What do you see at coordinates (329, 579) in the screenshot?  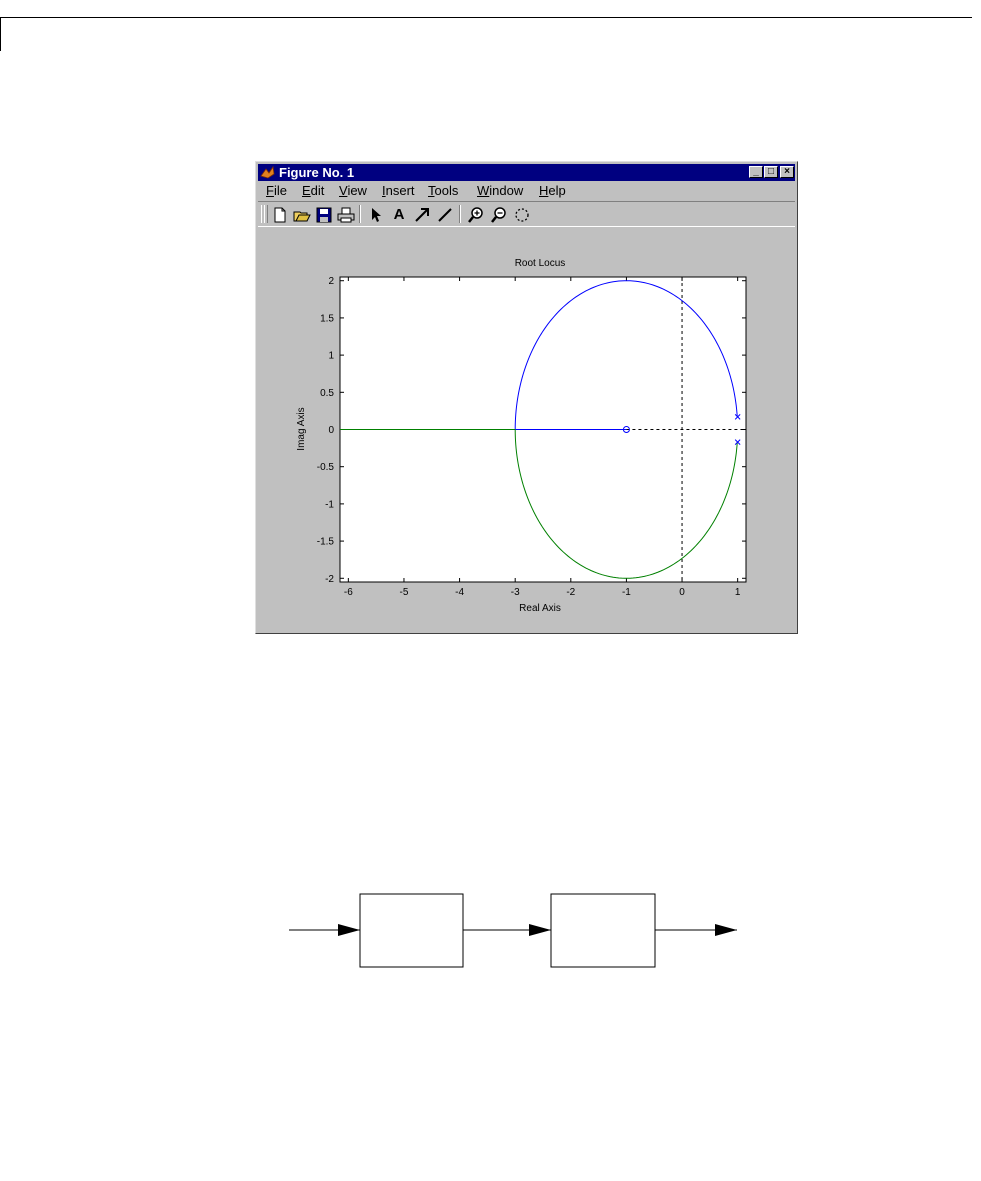 I see `y-tick-label: -2` at bounding box center [329, 579].